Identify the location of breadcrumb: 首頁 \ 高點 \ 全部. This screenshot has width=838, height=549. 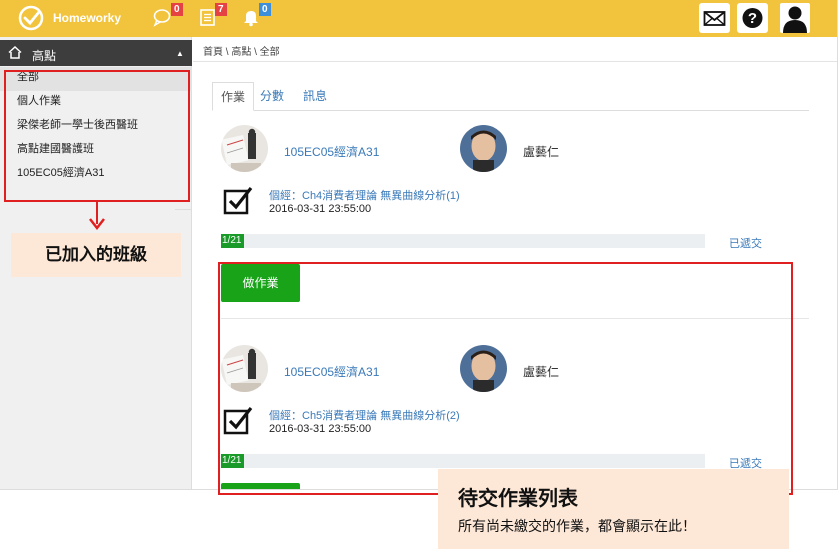
(241, 52).